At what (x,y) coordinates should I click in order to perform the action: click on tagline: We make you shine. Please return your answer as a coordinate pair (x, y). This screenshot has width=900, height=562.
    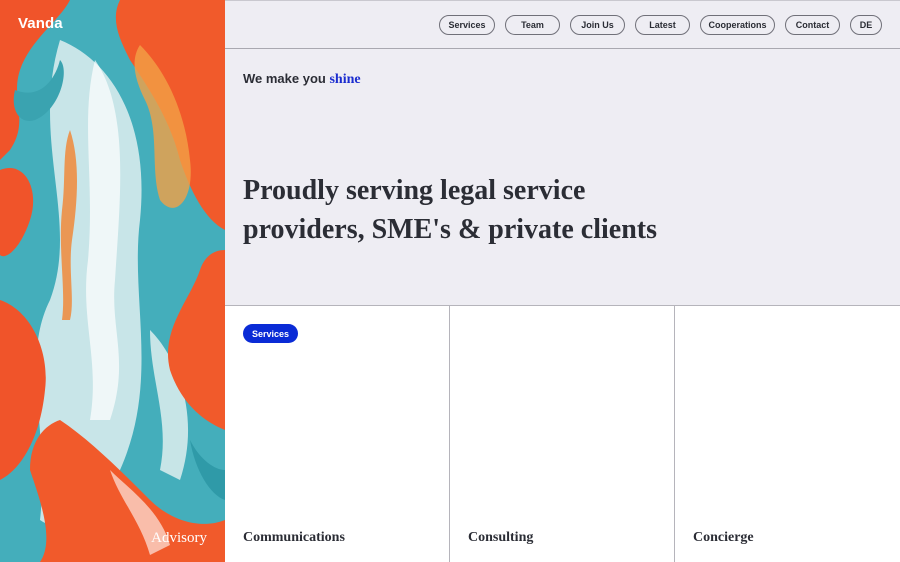
    Looking at the image, I should click on (302, 79).